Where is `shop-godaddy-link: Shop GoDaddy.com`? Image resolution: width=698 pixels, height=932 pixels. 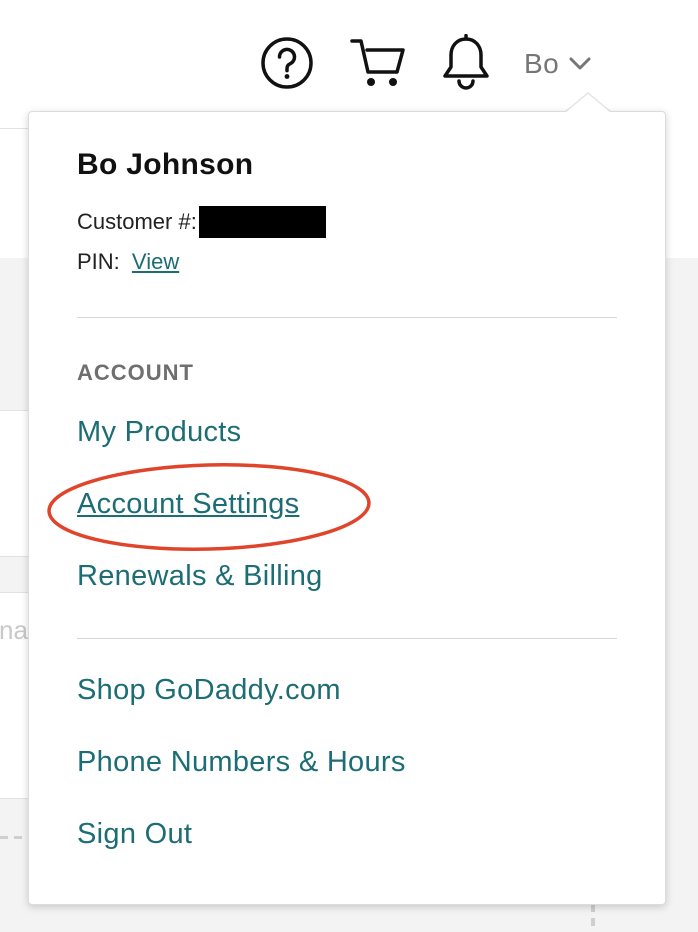
shop-godaddy-link: Shop GoDaddy.com is located at coordinates (209, 690).